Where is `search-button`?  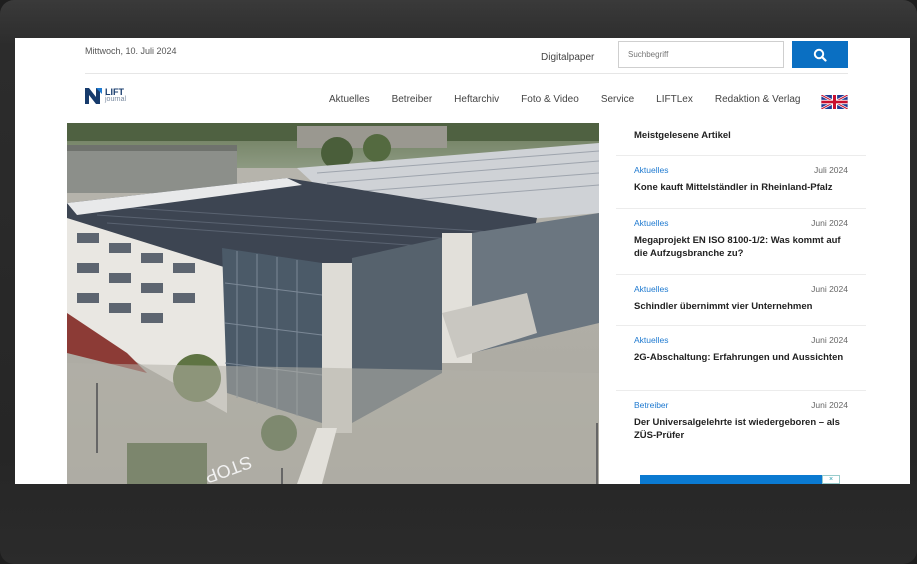
search-button is located at coordinates (820, 54).